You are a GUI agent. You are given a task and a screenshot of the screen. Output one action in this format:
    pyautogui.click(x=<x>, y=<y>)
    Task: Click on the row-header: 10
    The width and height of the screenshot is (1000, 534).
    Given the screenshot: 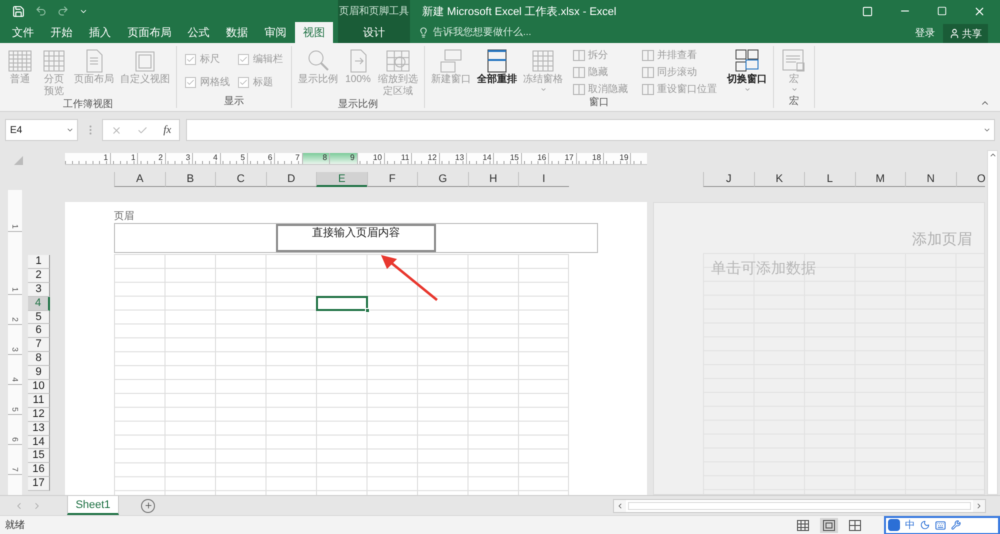 What is the action you would take?
    pyautogui.click(x=39, y=387)
    